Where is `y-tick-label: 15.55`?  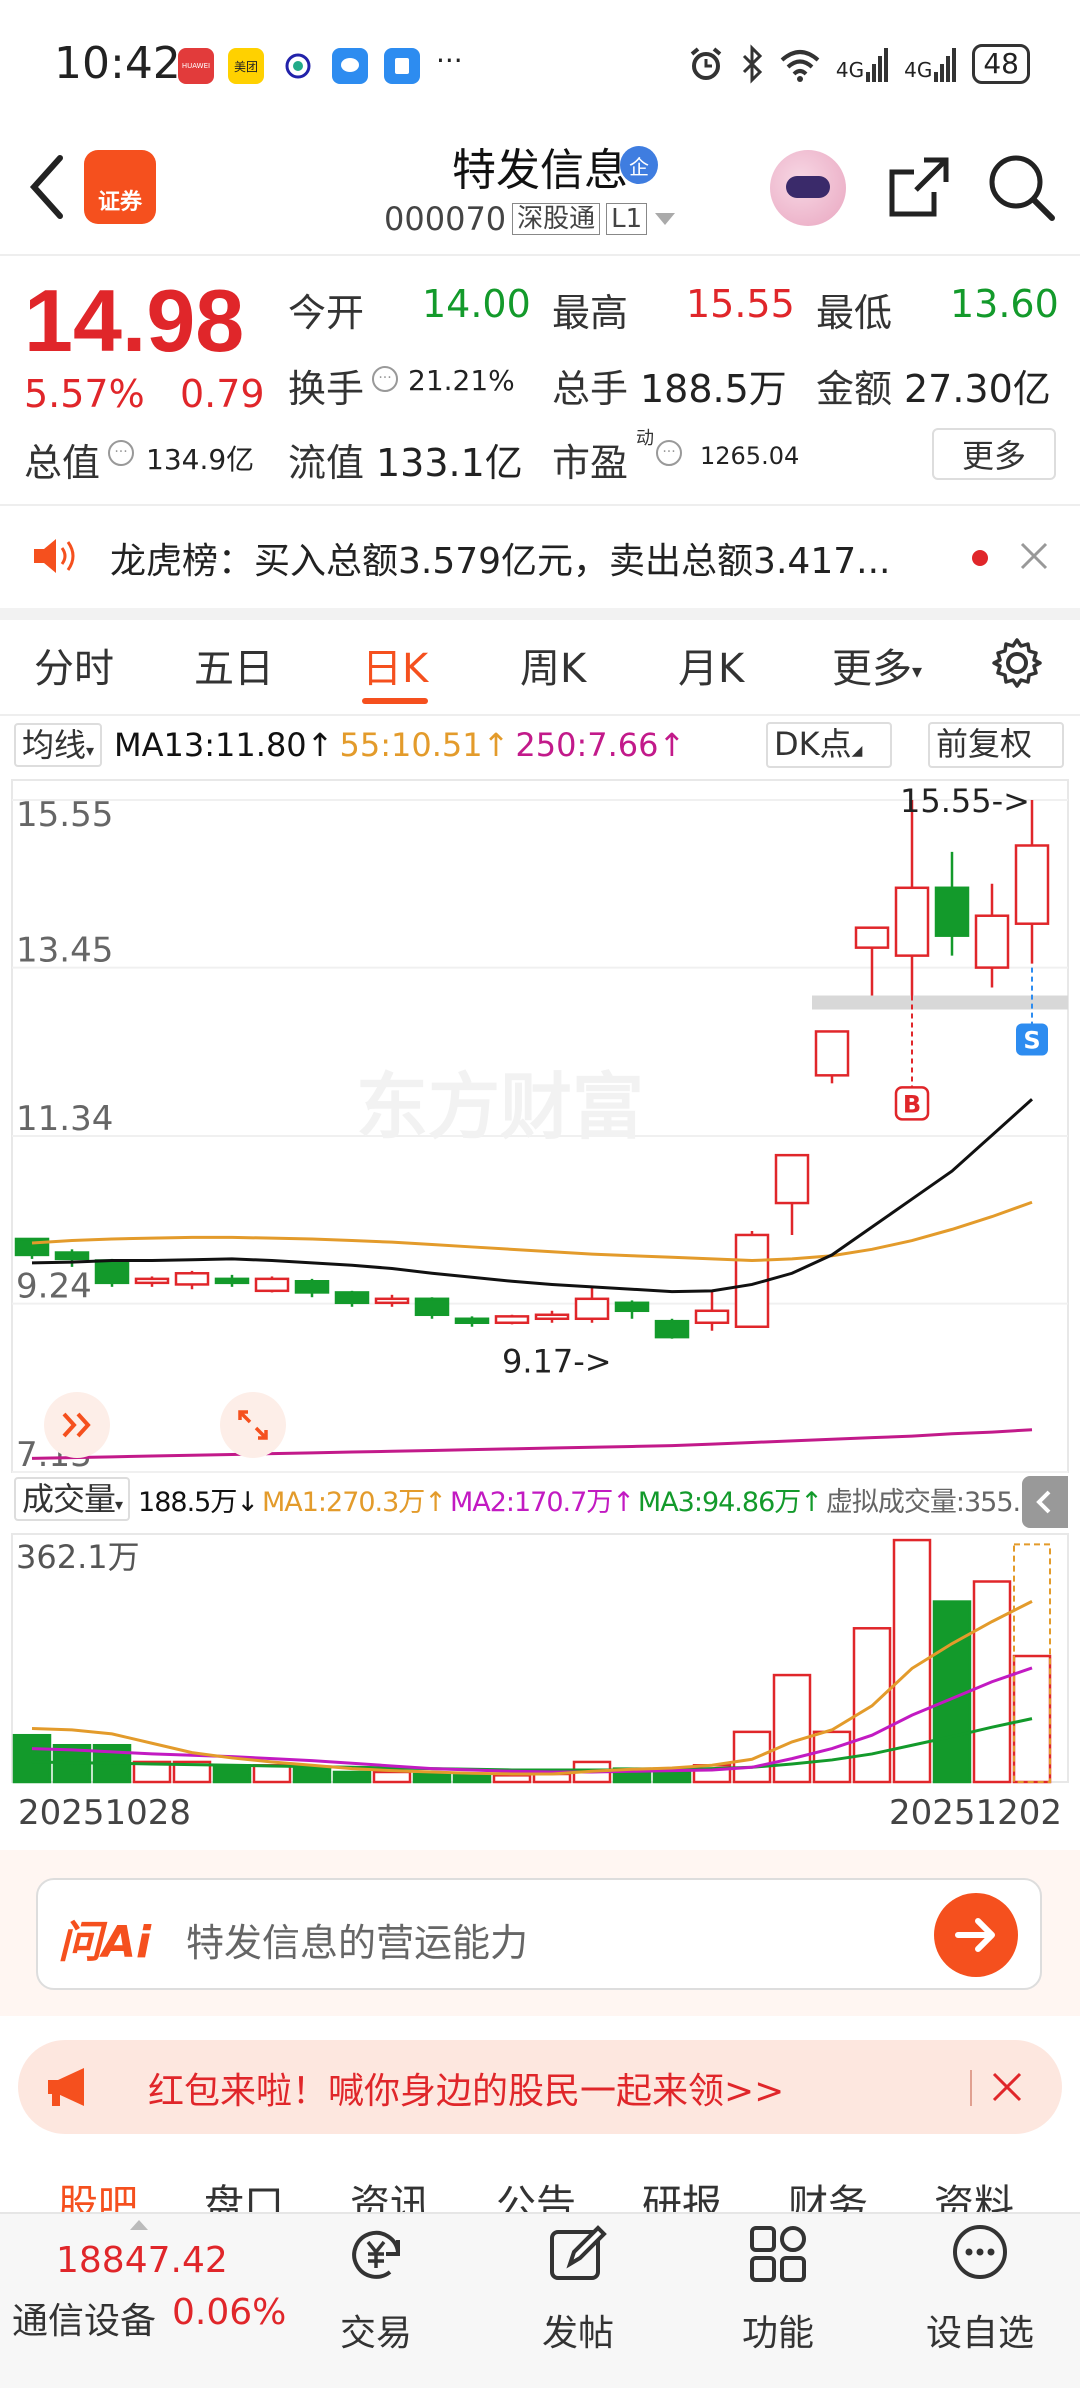
y-tick-label: 15.55 is located at coordinates (64, 815).